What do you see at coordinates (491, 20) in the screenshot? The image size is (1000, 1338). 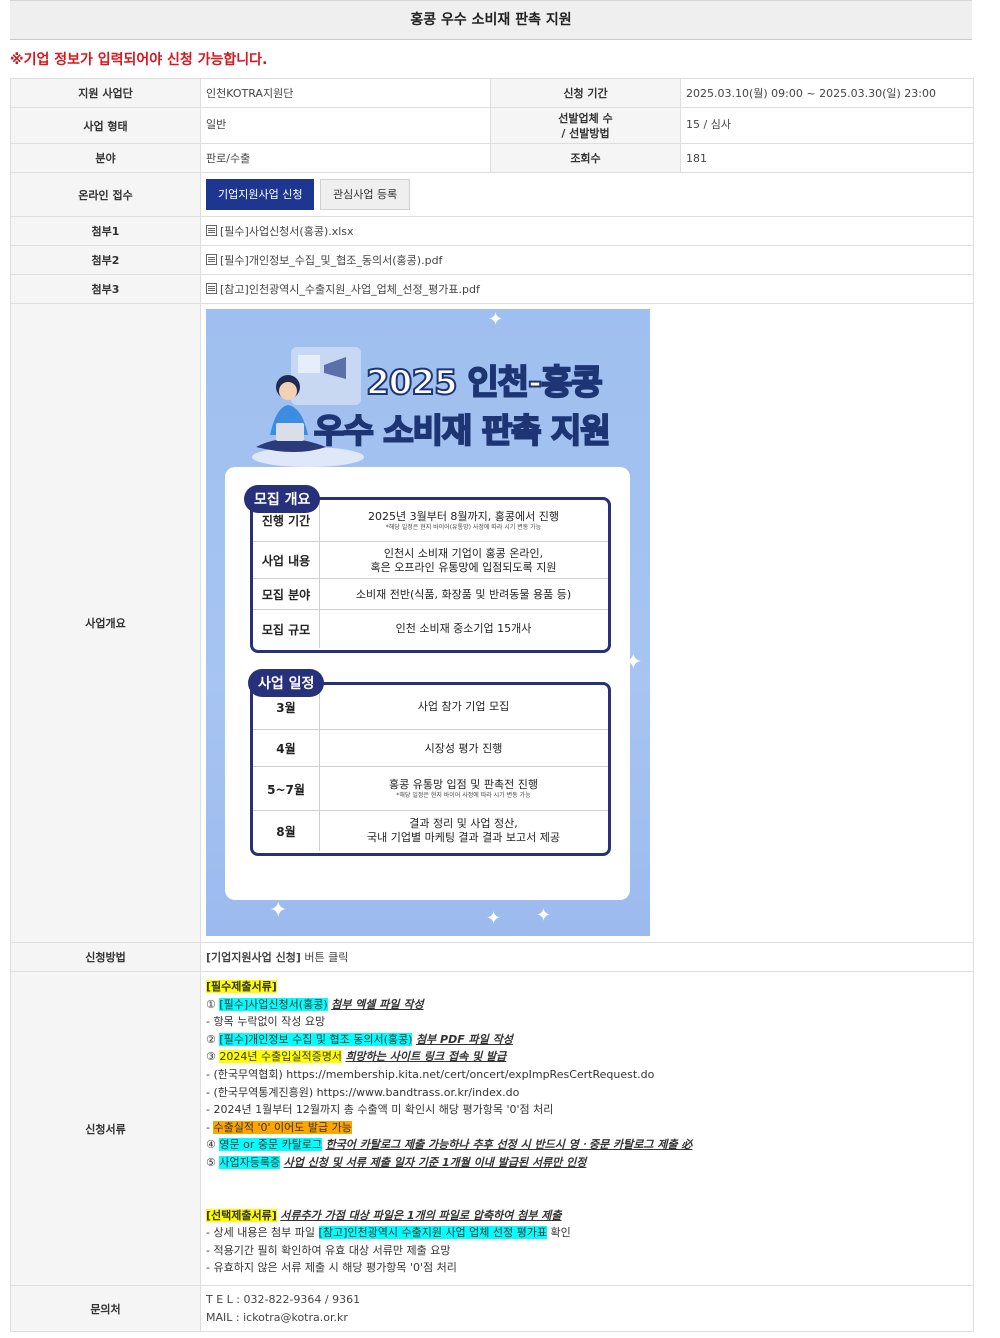 I see `page-title: 홍콩 우수 소비재 판촉 지원` at bounding box center [491, 20].